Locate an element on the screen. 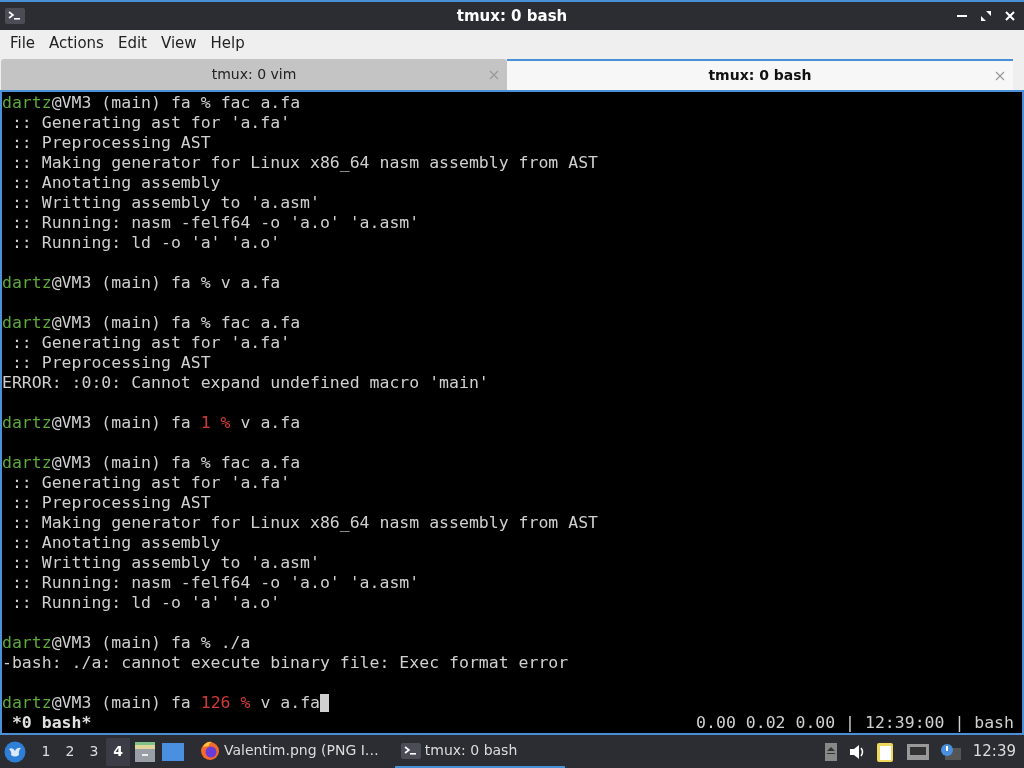 This screenshot has height=768, width=1024. menu-item: File is located at coordinates (23, 43).